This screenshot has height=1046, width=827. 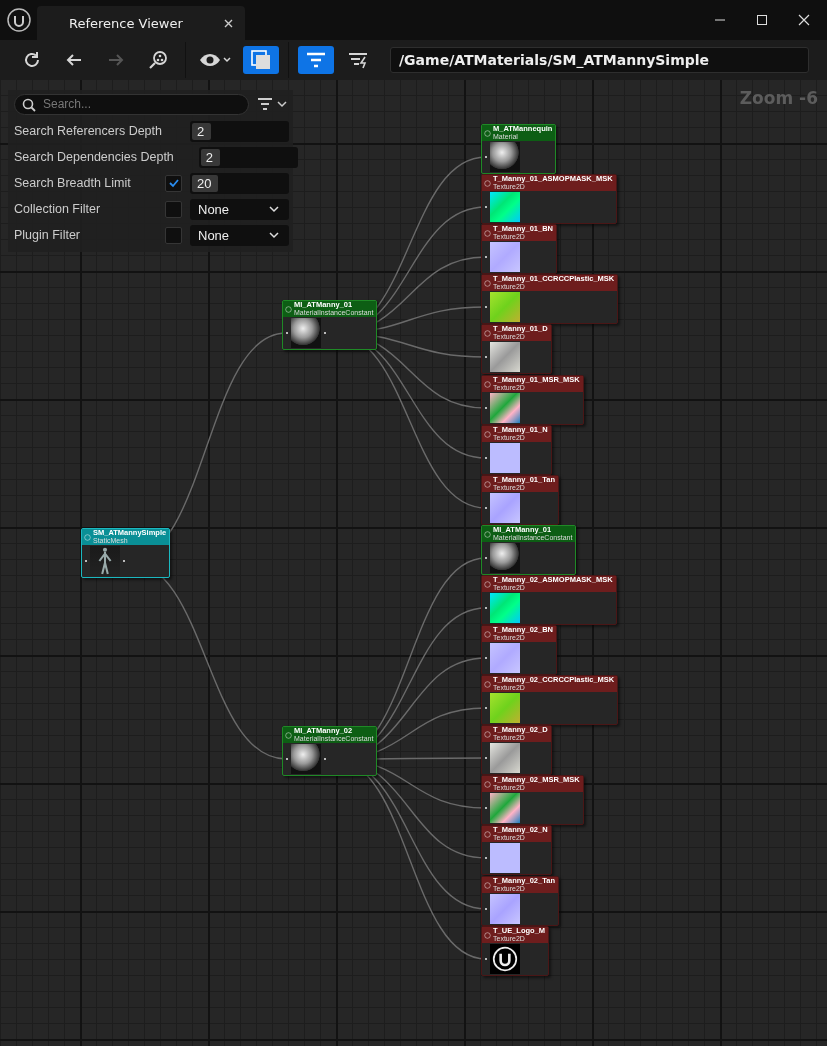 I want to click on checkmark-icon, so click(x=173, y=183).